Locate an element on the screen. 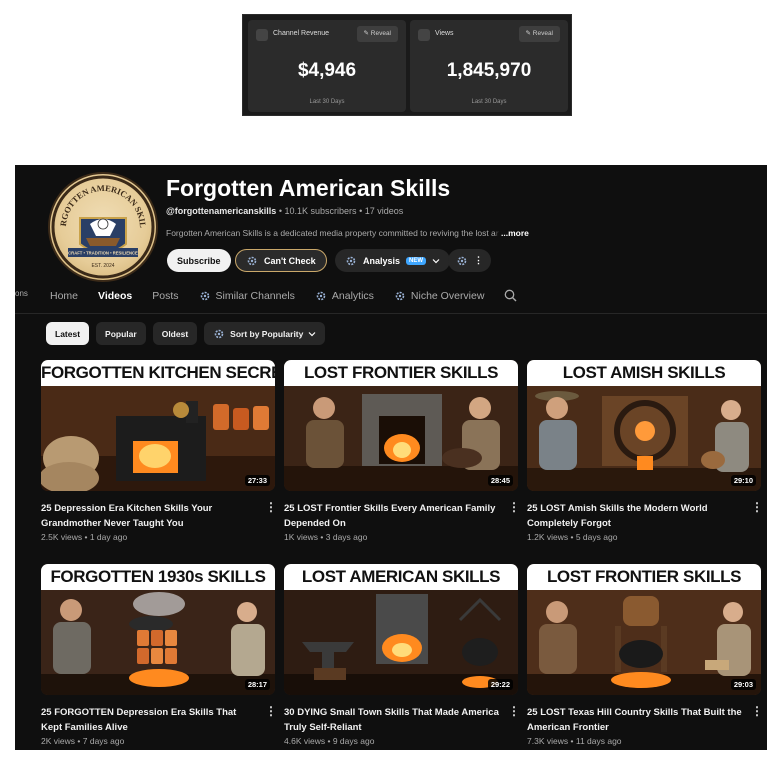  avatar-text-band: CRAFT • TRADITION • RESILIENCE is located at coordinates (103, 253).